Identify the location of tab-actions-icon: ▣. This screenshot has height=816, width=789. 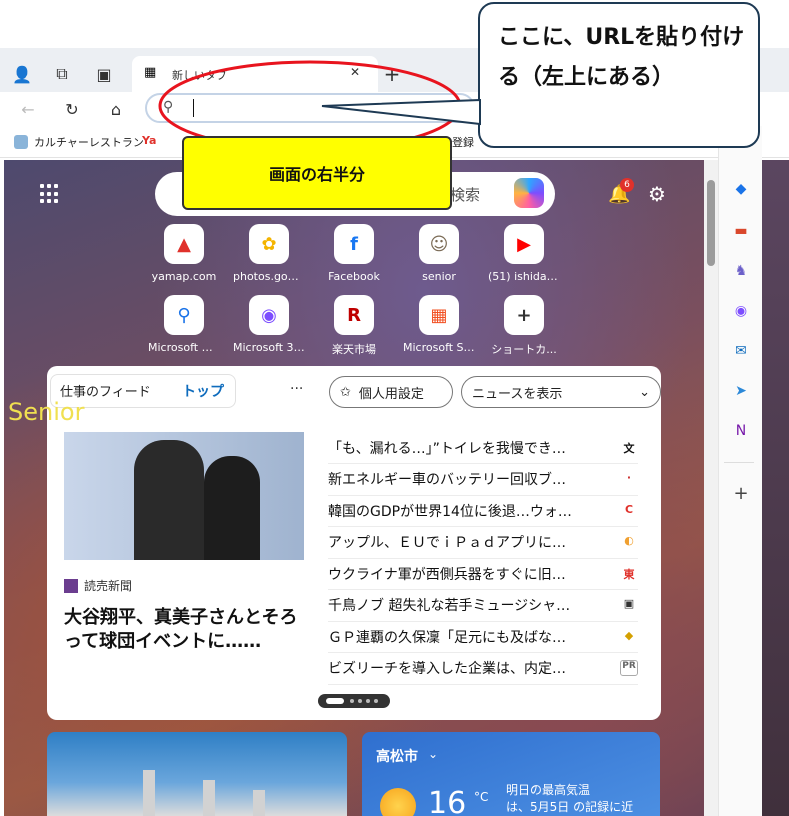
(104, 74).